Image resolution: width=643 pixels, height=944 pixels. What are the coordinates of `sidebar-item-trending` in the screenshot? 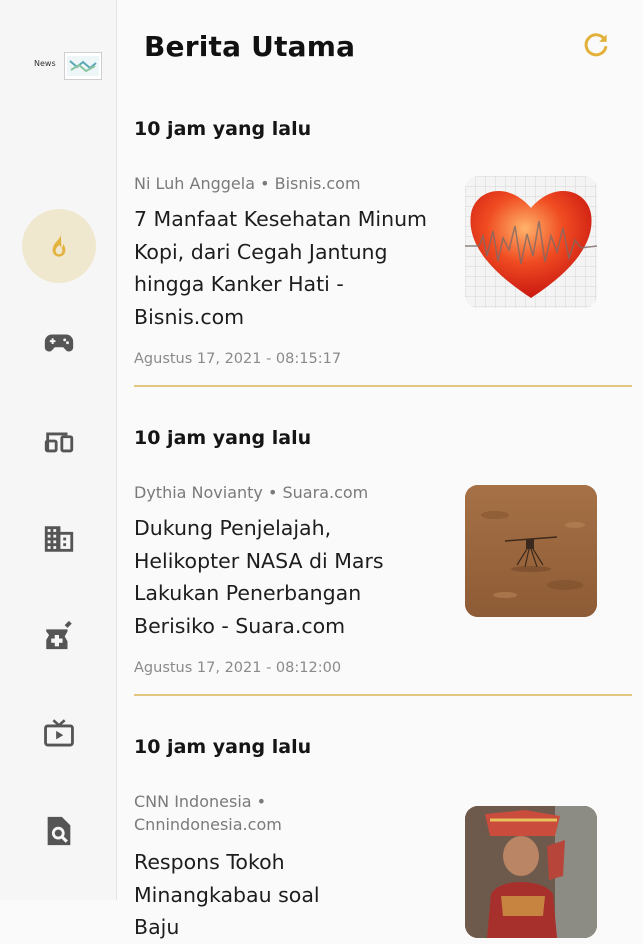 It's located at (59, 246).